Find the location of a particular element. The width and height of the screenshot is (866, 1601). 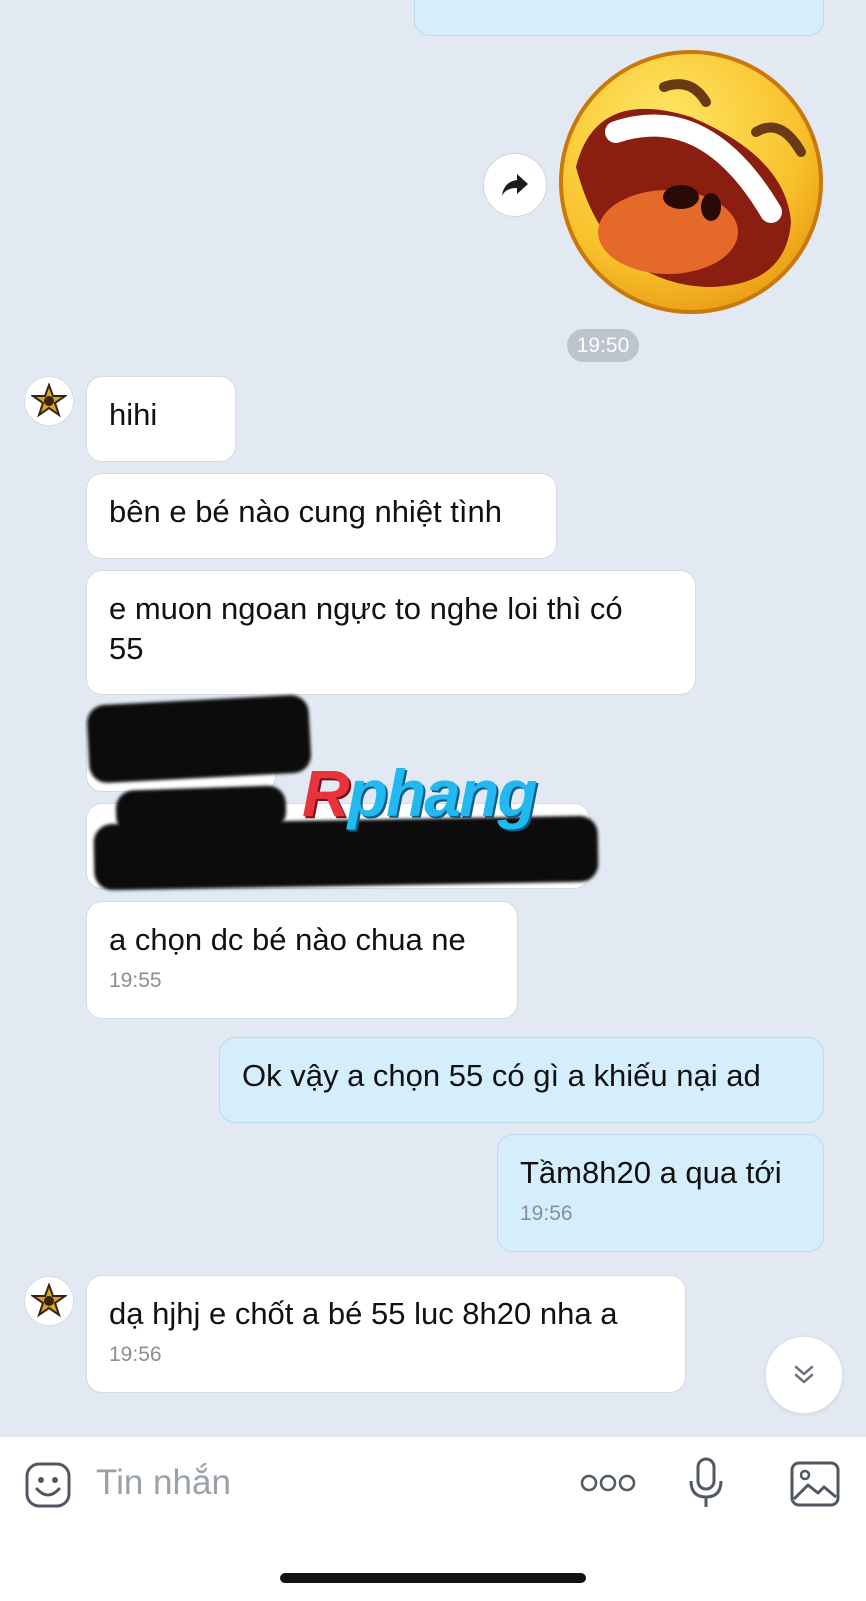

incoming-message: bên e bé nào cung nhiệt tình is located at coordinates (321, 516).